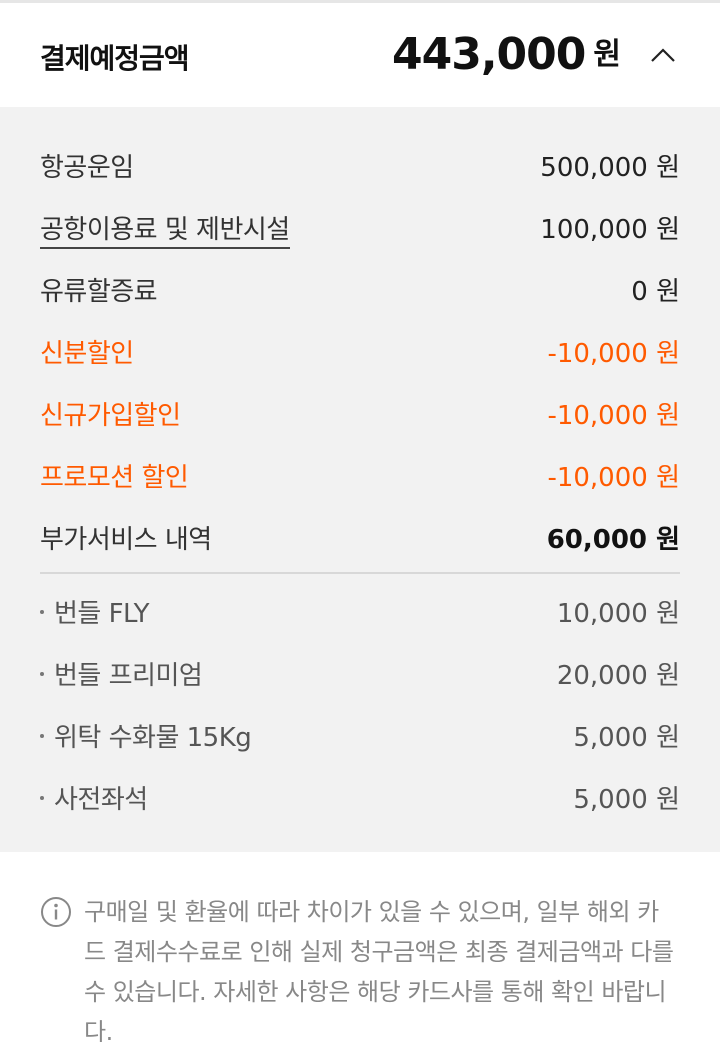 The width and height of the screenshot is (720, 1042). I want to click on promo-discount-value: -10,000 원, so click(613, 478).